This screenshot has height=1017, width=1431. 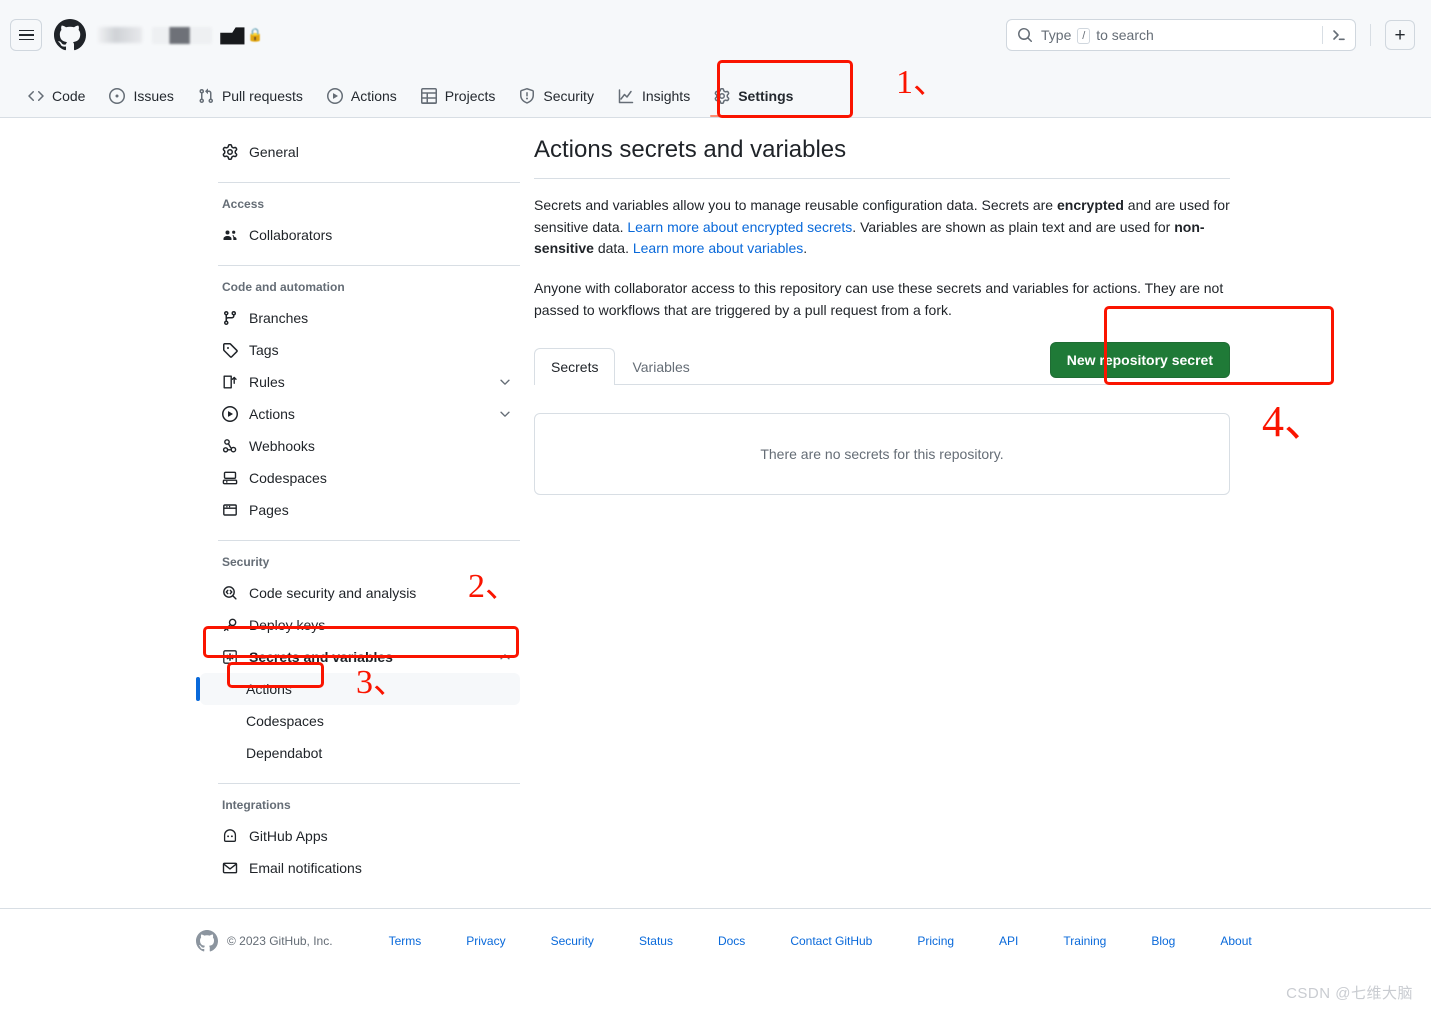 What do you see at coordinates (373, 96) in the screenshot?
I see `repo-tab-label: Actions` at bounding box center [373, 96].